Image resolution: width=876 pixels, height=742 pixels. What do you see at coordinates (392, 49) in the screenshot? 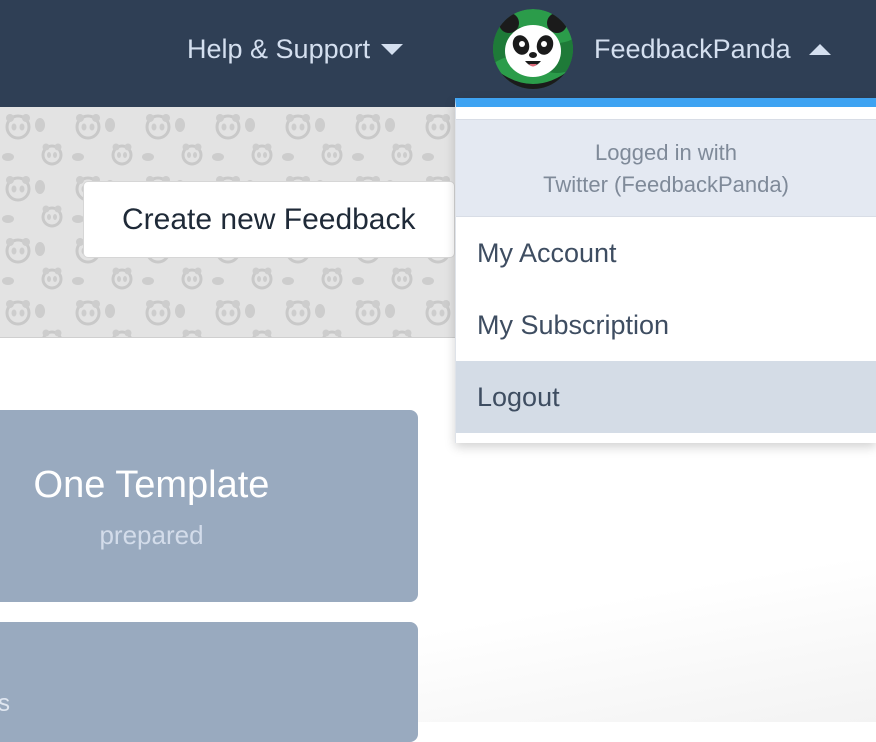
I see `chevron-down-icon` at bounding box center [392, 49].